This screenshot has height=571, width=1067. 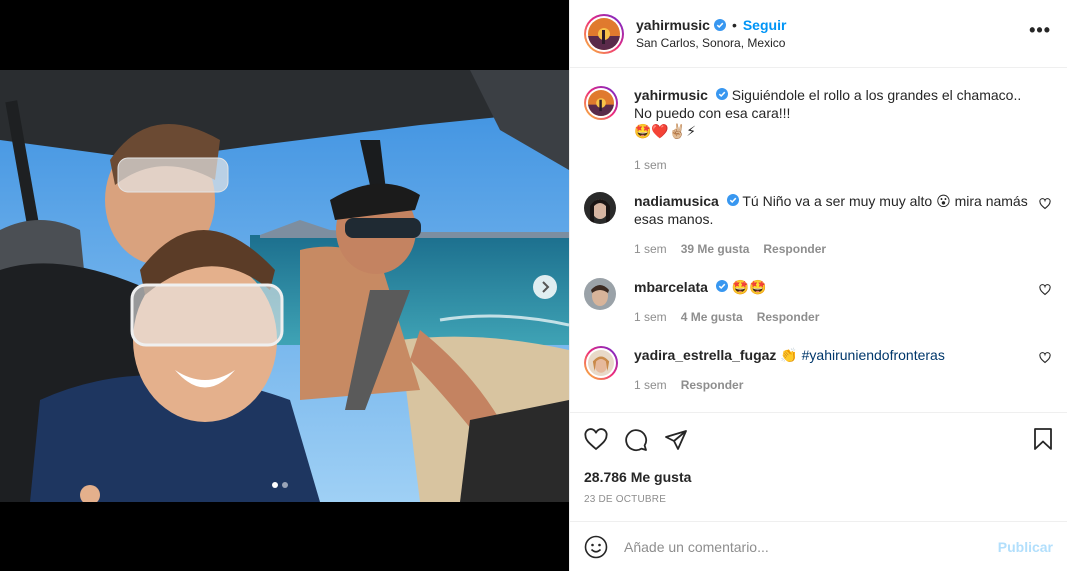 I want to click on comment-username: mbarcelata, so click(x=671, y=287).